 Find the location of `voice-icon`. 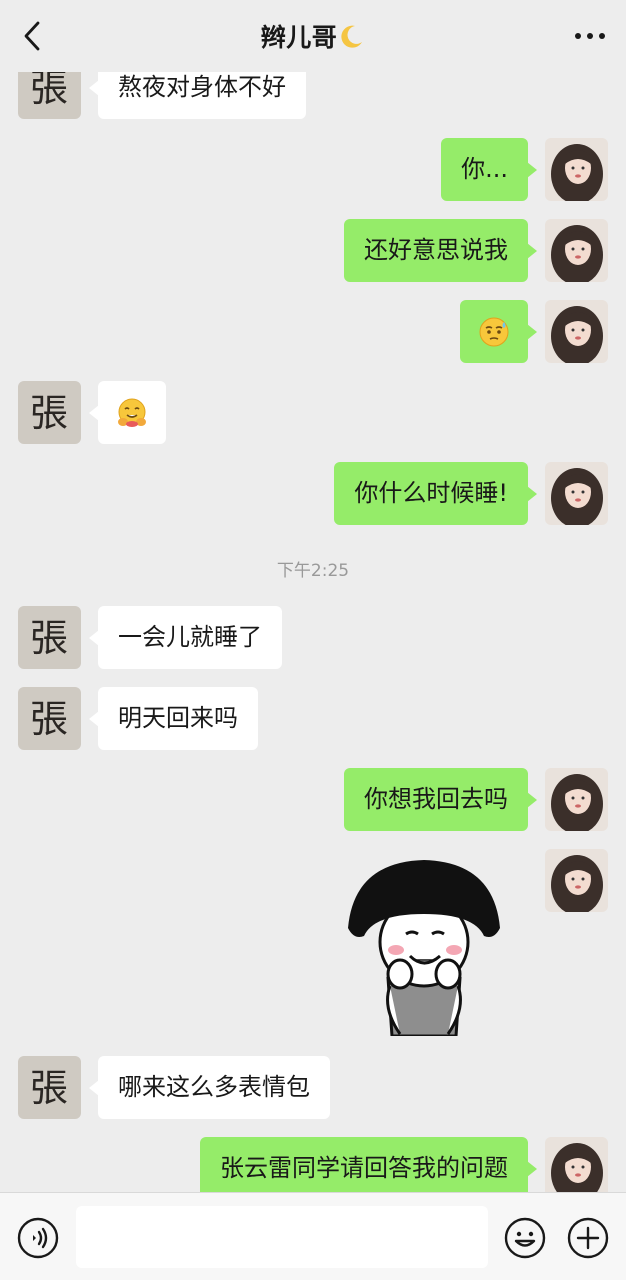

voice-icon is located at coordinates (38, 1238).